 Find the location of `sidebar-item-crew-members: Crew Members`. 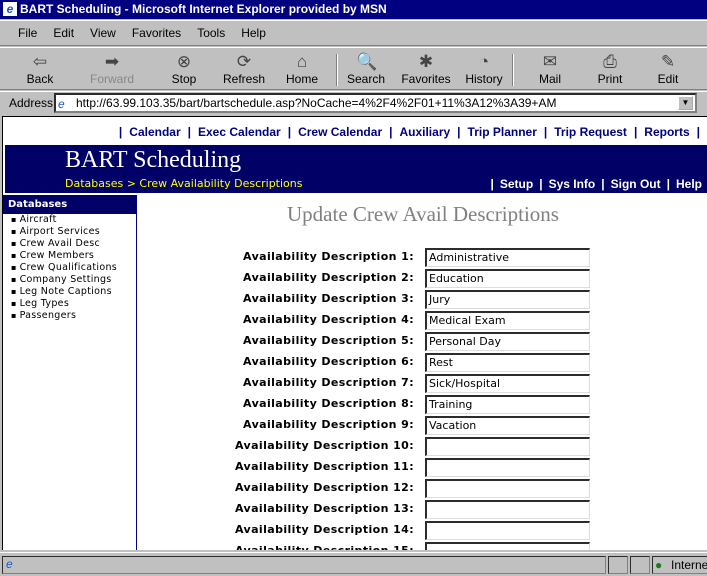

sidebar-item-crew-members: Crew Members is located at coordinates (69, 256).